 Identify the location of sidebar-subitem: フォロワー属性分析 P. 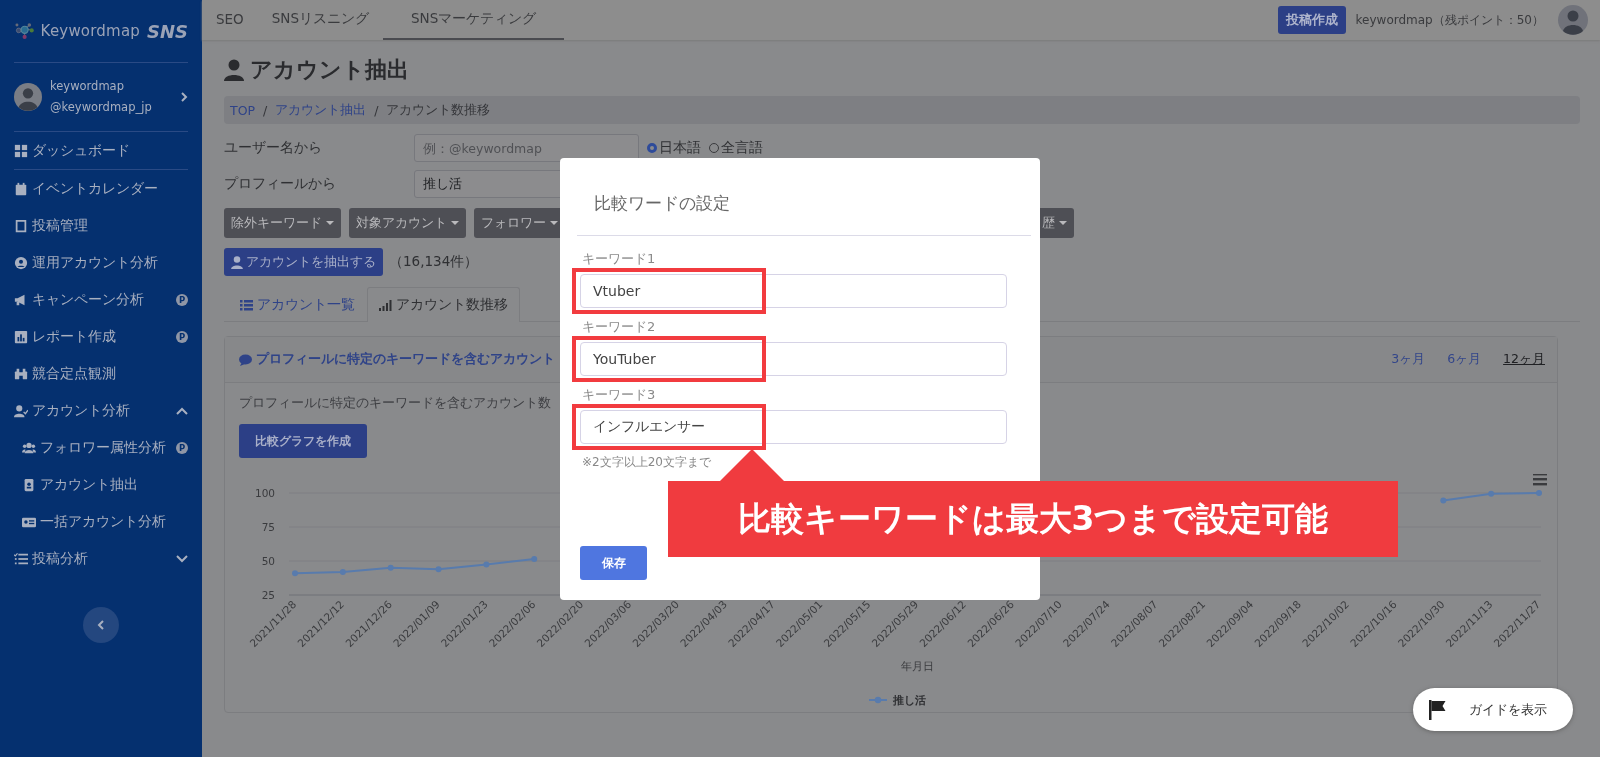
(101, 447).